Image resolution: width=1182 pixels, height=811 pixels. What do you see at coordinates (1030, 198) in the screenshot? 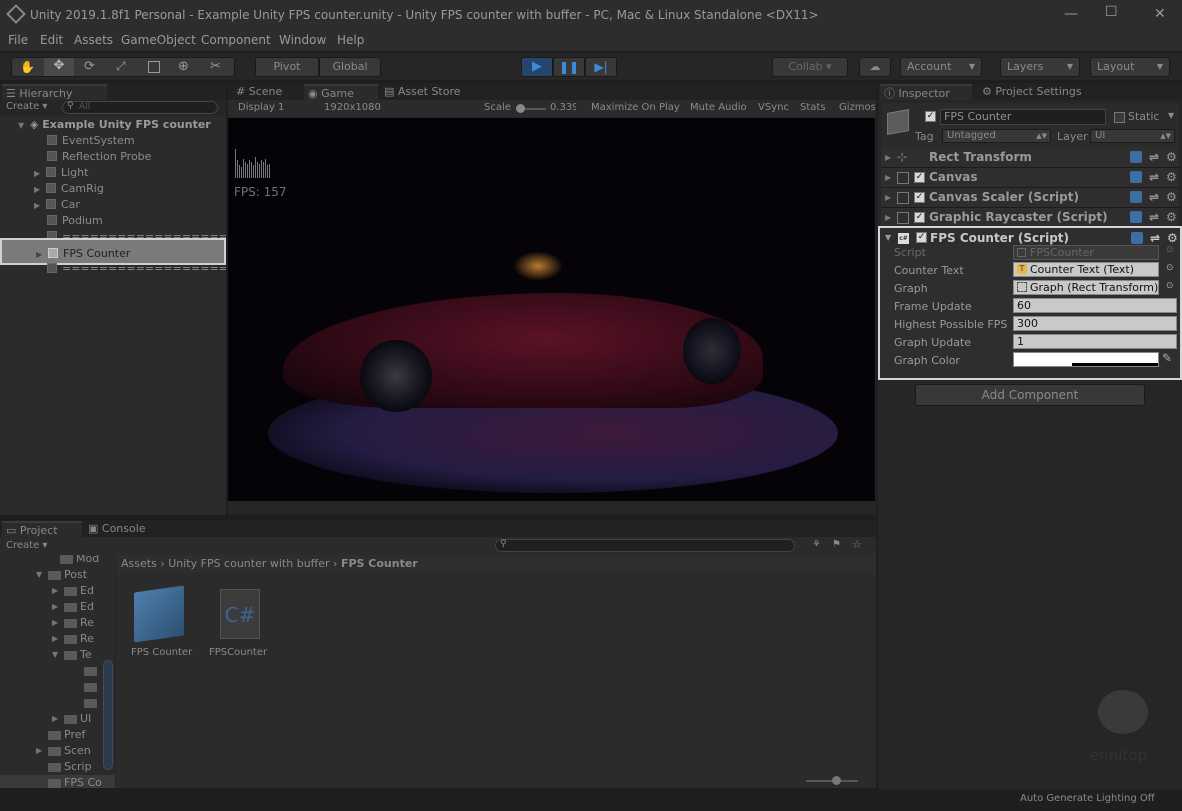
I see `component-canvas-scaler: ▶ ✓ Canvas Scaler (Script) ⇌ ⚙` at bounding box center [1030, 198].